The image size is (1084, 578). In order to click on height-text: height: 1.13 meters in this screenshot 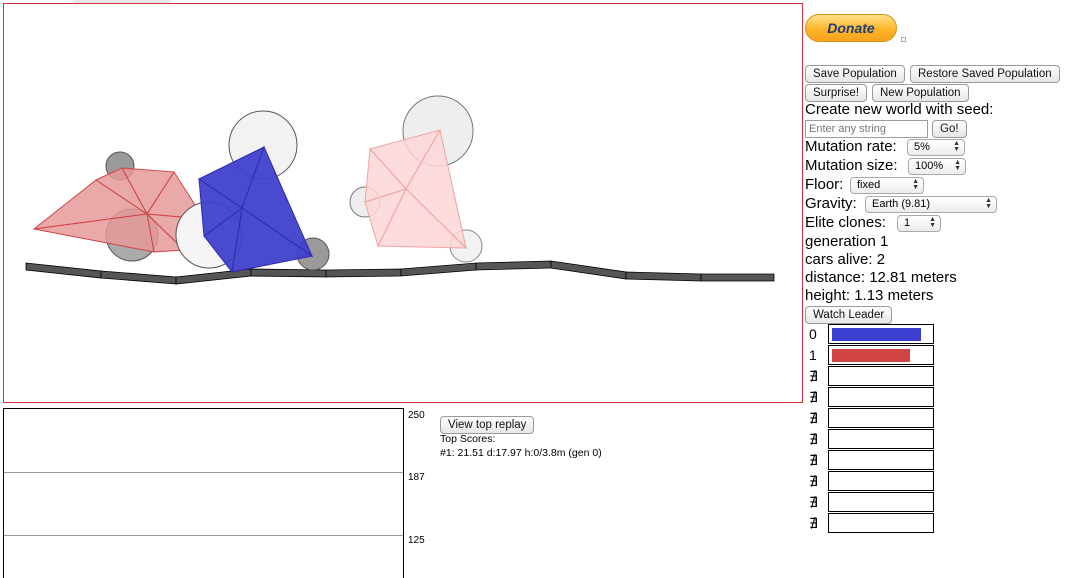, I will do `click(869, 295)`.